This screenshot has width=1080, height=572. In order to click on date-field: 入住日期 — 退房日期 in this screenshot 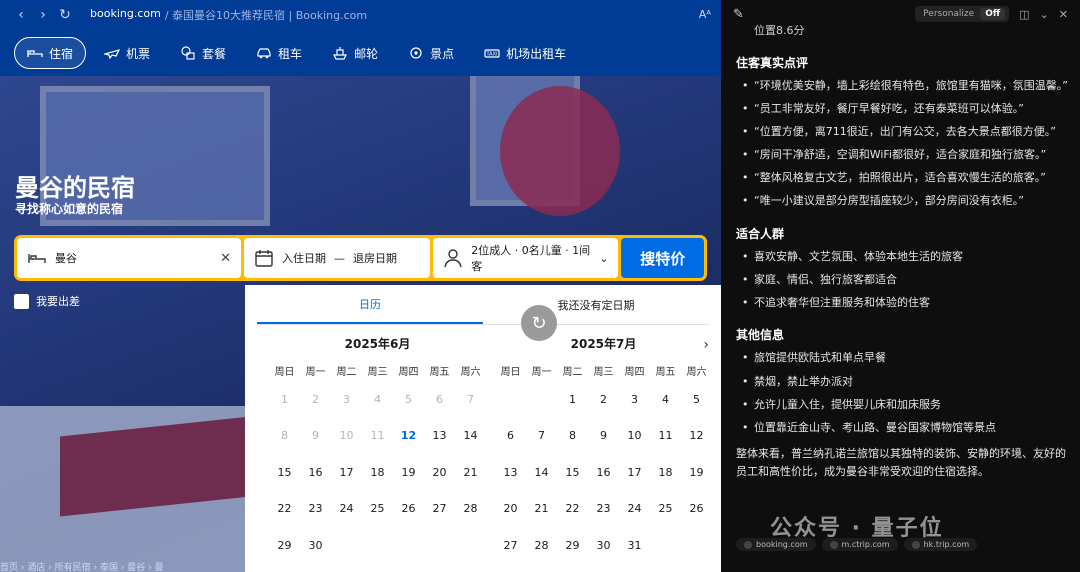, I will do `click(337, 258)`.